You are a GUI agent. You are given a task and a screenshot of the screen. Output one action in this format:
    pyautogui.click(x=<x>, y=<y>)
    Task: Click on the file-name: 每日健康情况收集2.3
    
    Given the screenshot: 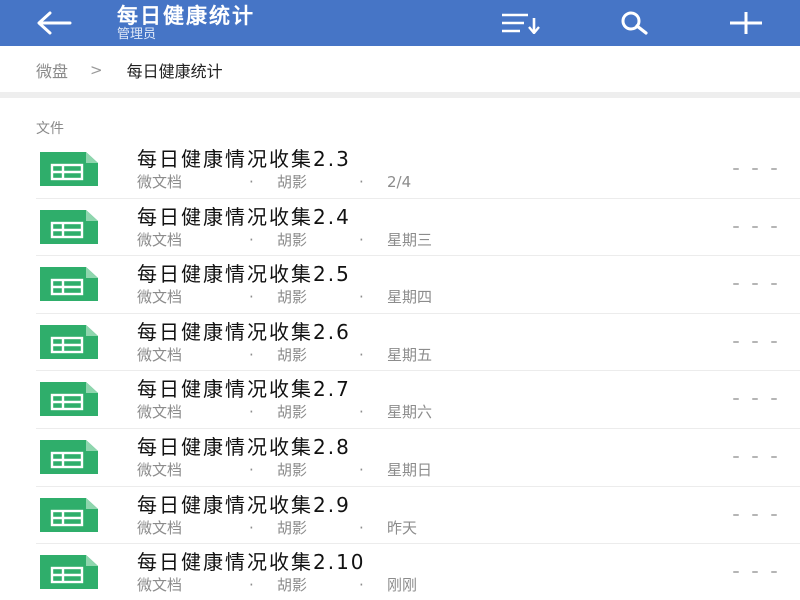 What is the action you would take?
    pyautogui.click(x=244, y=159)
    